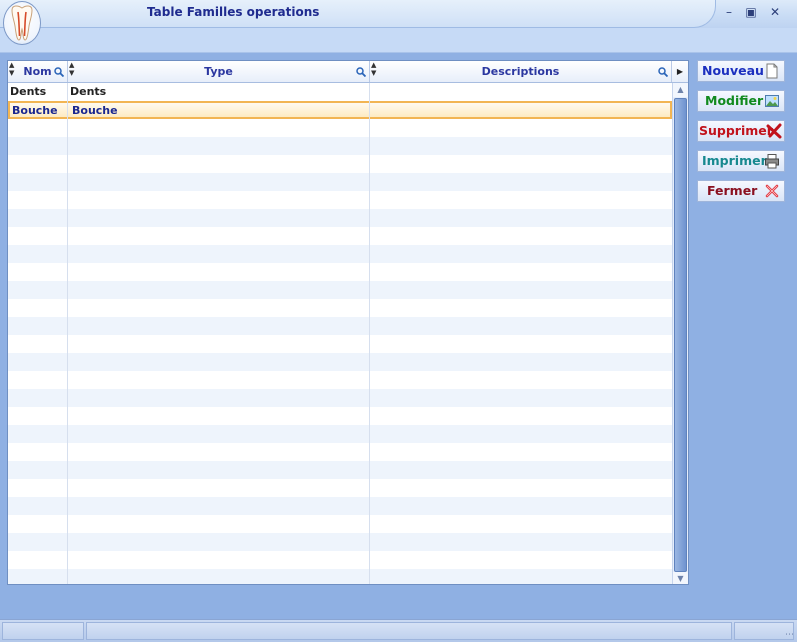 This screenshot has height=642, width=797. I want to click on column-label: Type, so click(218, 71).